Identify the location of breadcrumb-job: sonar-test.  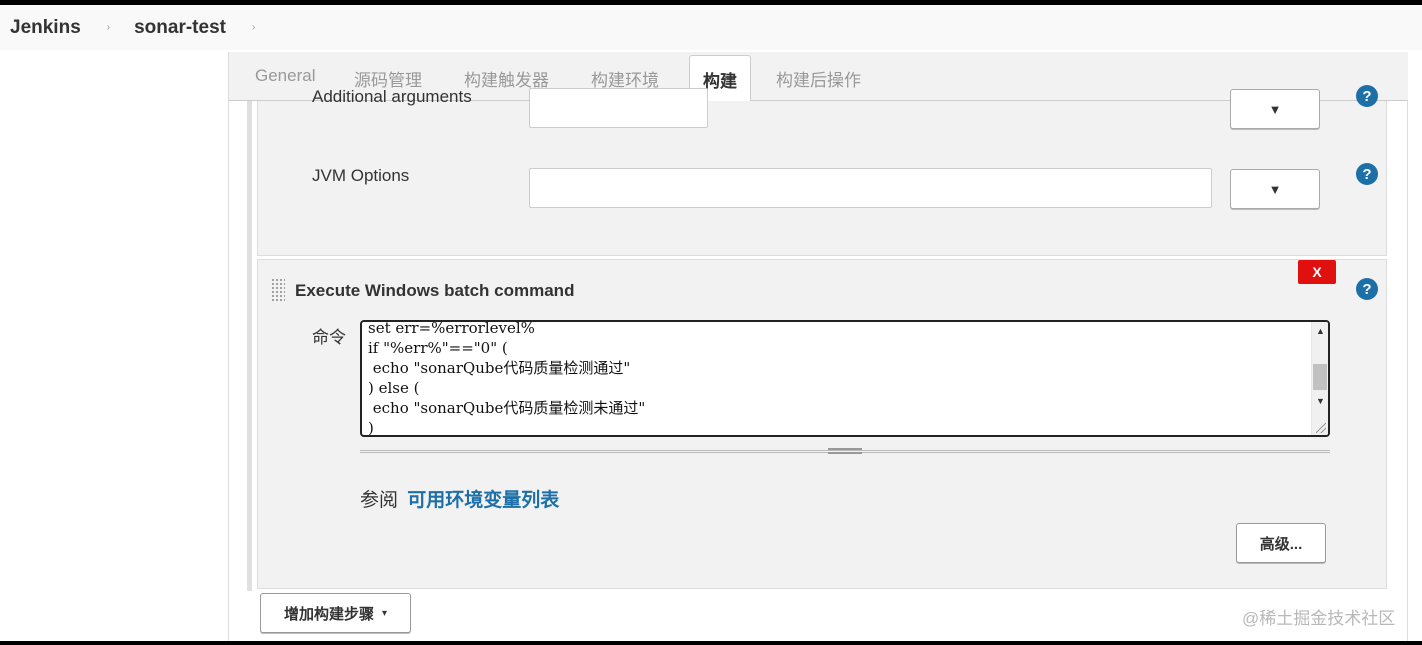
(180, 28).